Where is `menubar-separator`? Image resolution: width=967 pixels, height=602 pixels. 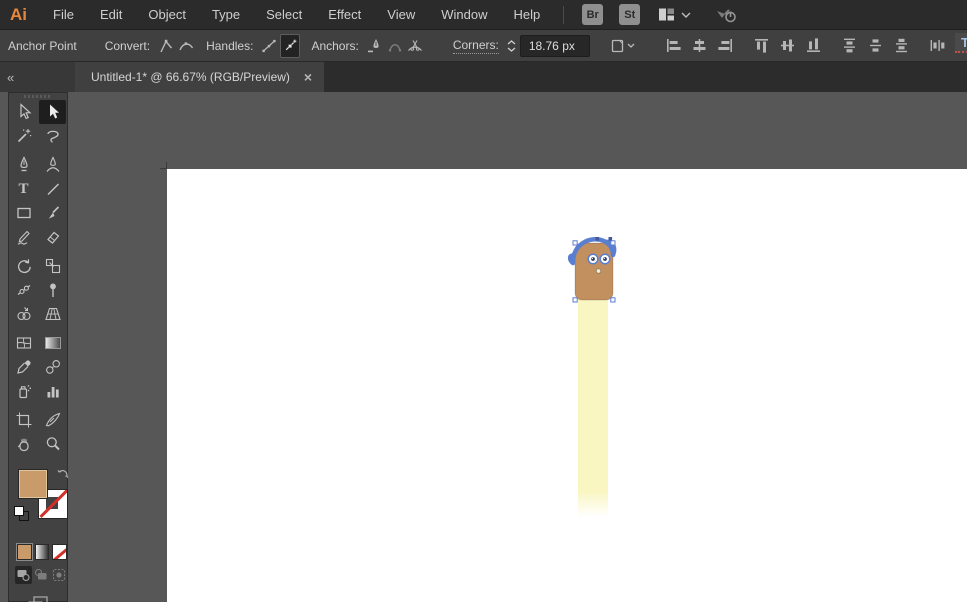 menubar-separator is located at coordinates (564, 14).